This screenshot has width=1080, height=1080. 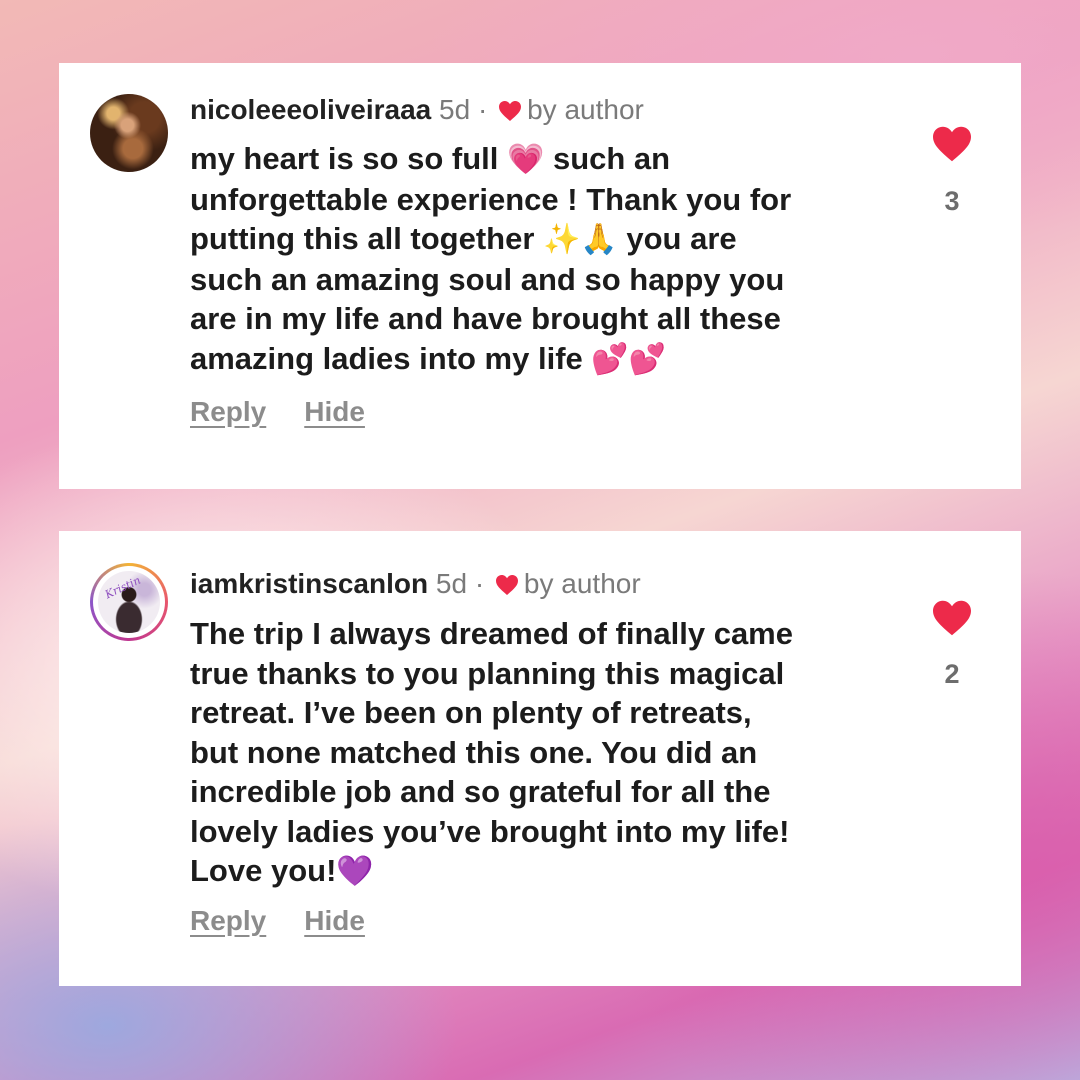 What do you see at coordinates (355, 871) in the screenshot?
I see `purple-heart-emoji: 💜` at bounding box center [355, 871].